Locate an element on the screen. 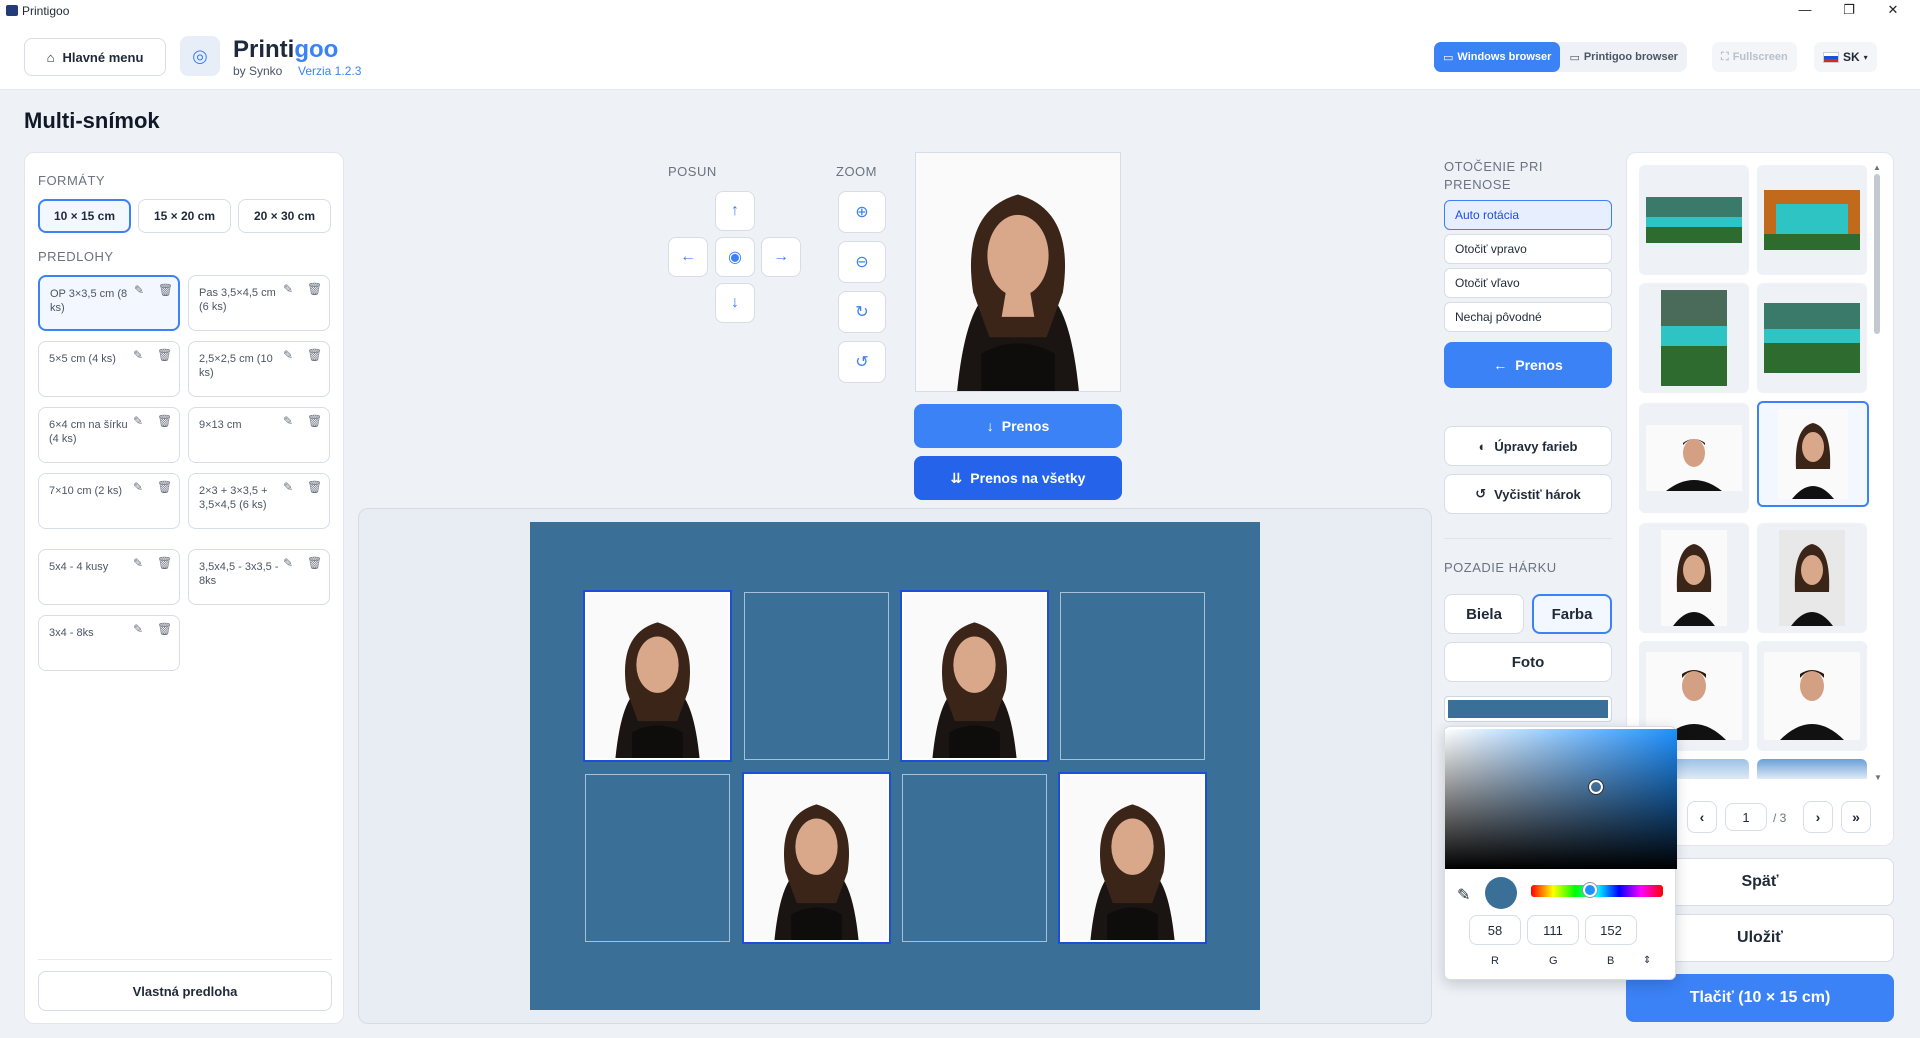 The width and height of the screenshot is (1920, 1038). zoom-in-button: ⊕ is located at coordinates (862, 212).